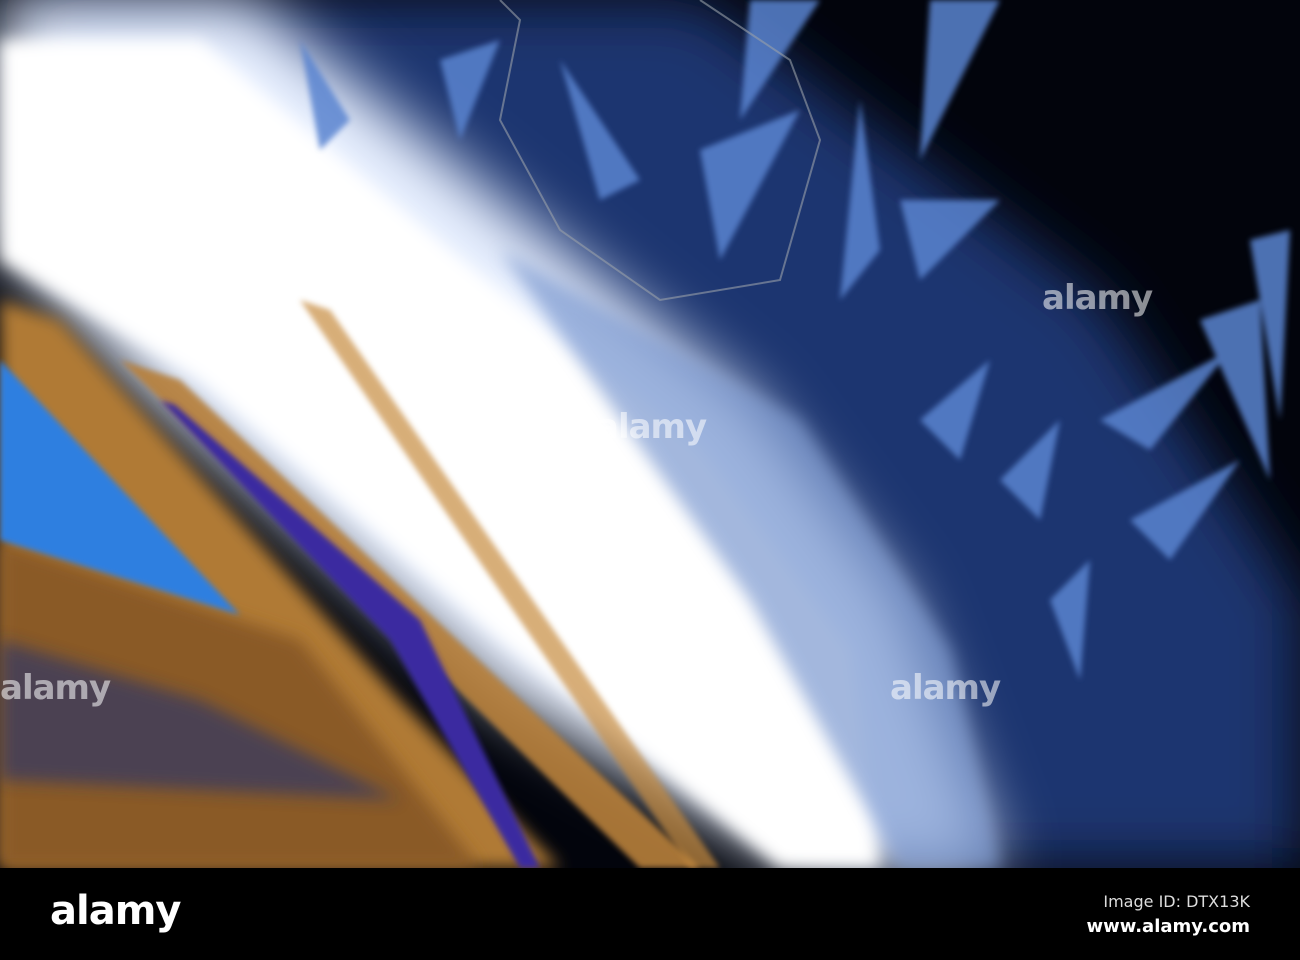  What do you see at coordinates (1176, 901) in the screenshot?
I see `image-id: Image ID: DTX13K` at bounding box center [1176, 901].